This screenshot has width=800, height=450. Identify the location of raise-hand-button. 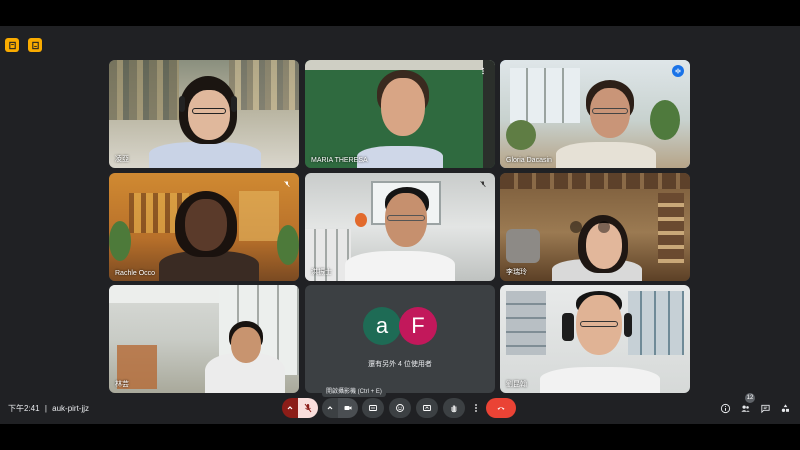
(454, 408).